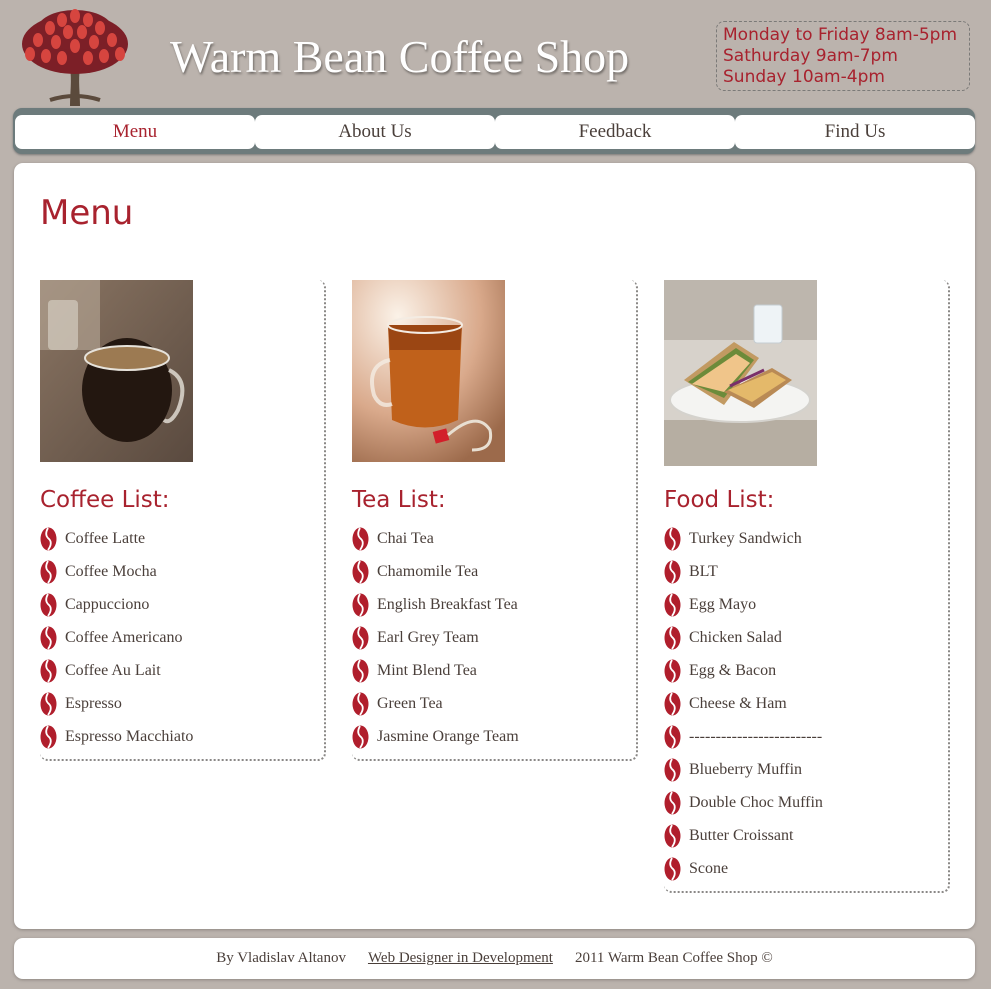  I want to click on list-item: Green Tea, so click(494, 703).